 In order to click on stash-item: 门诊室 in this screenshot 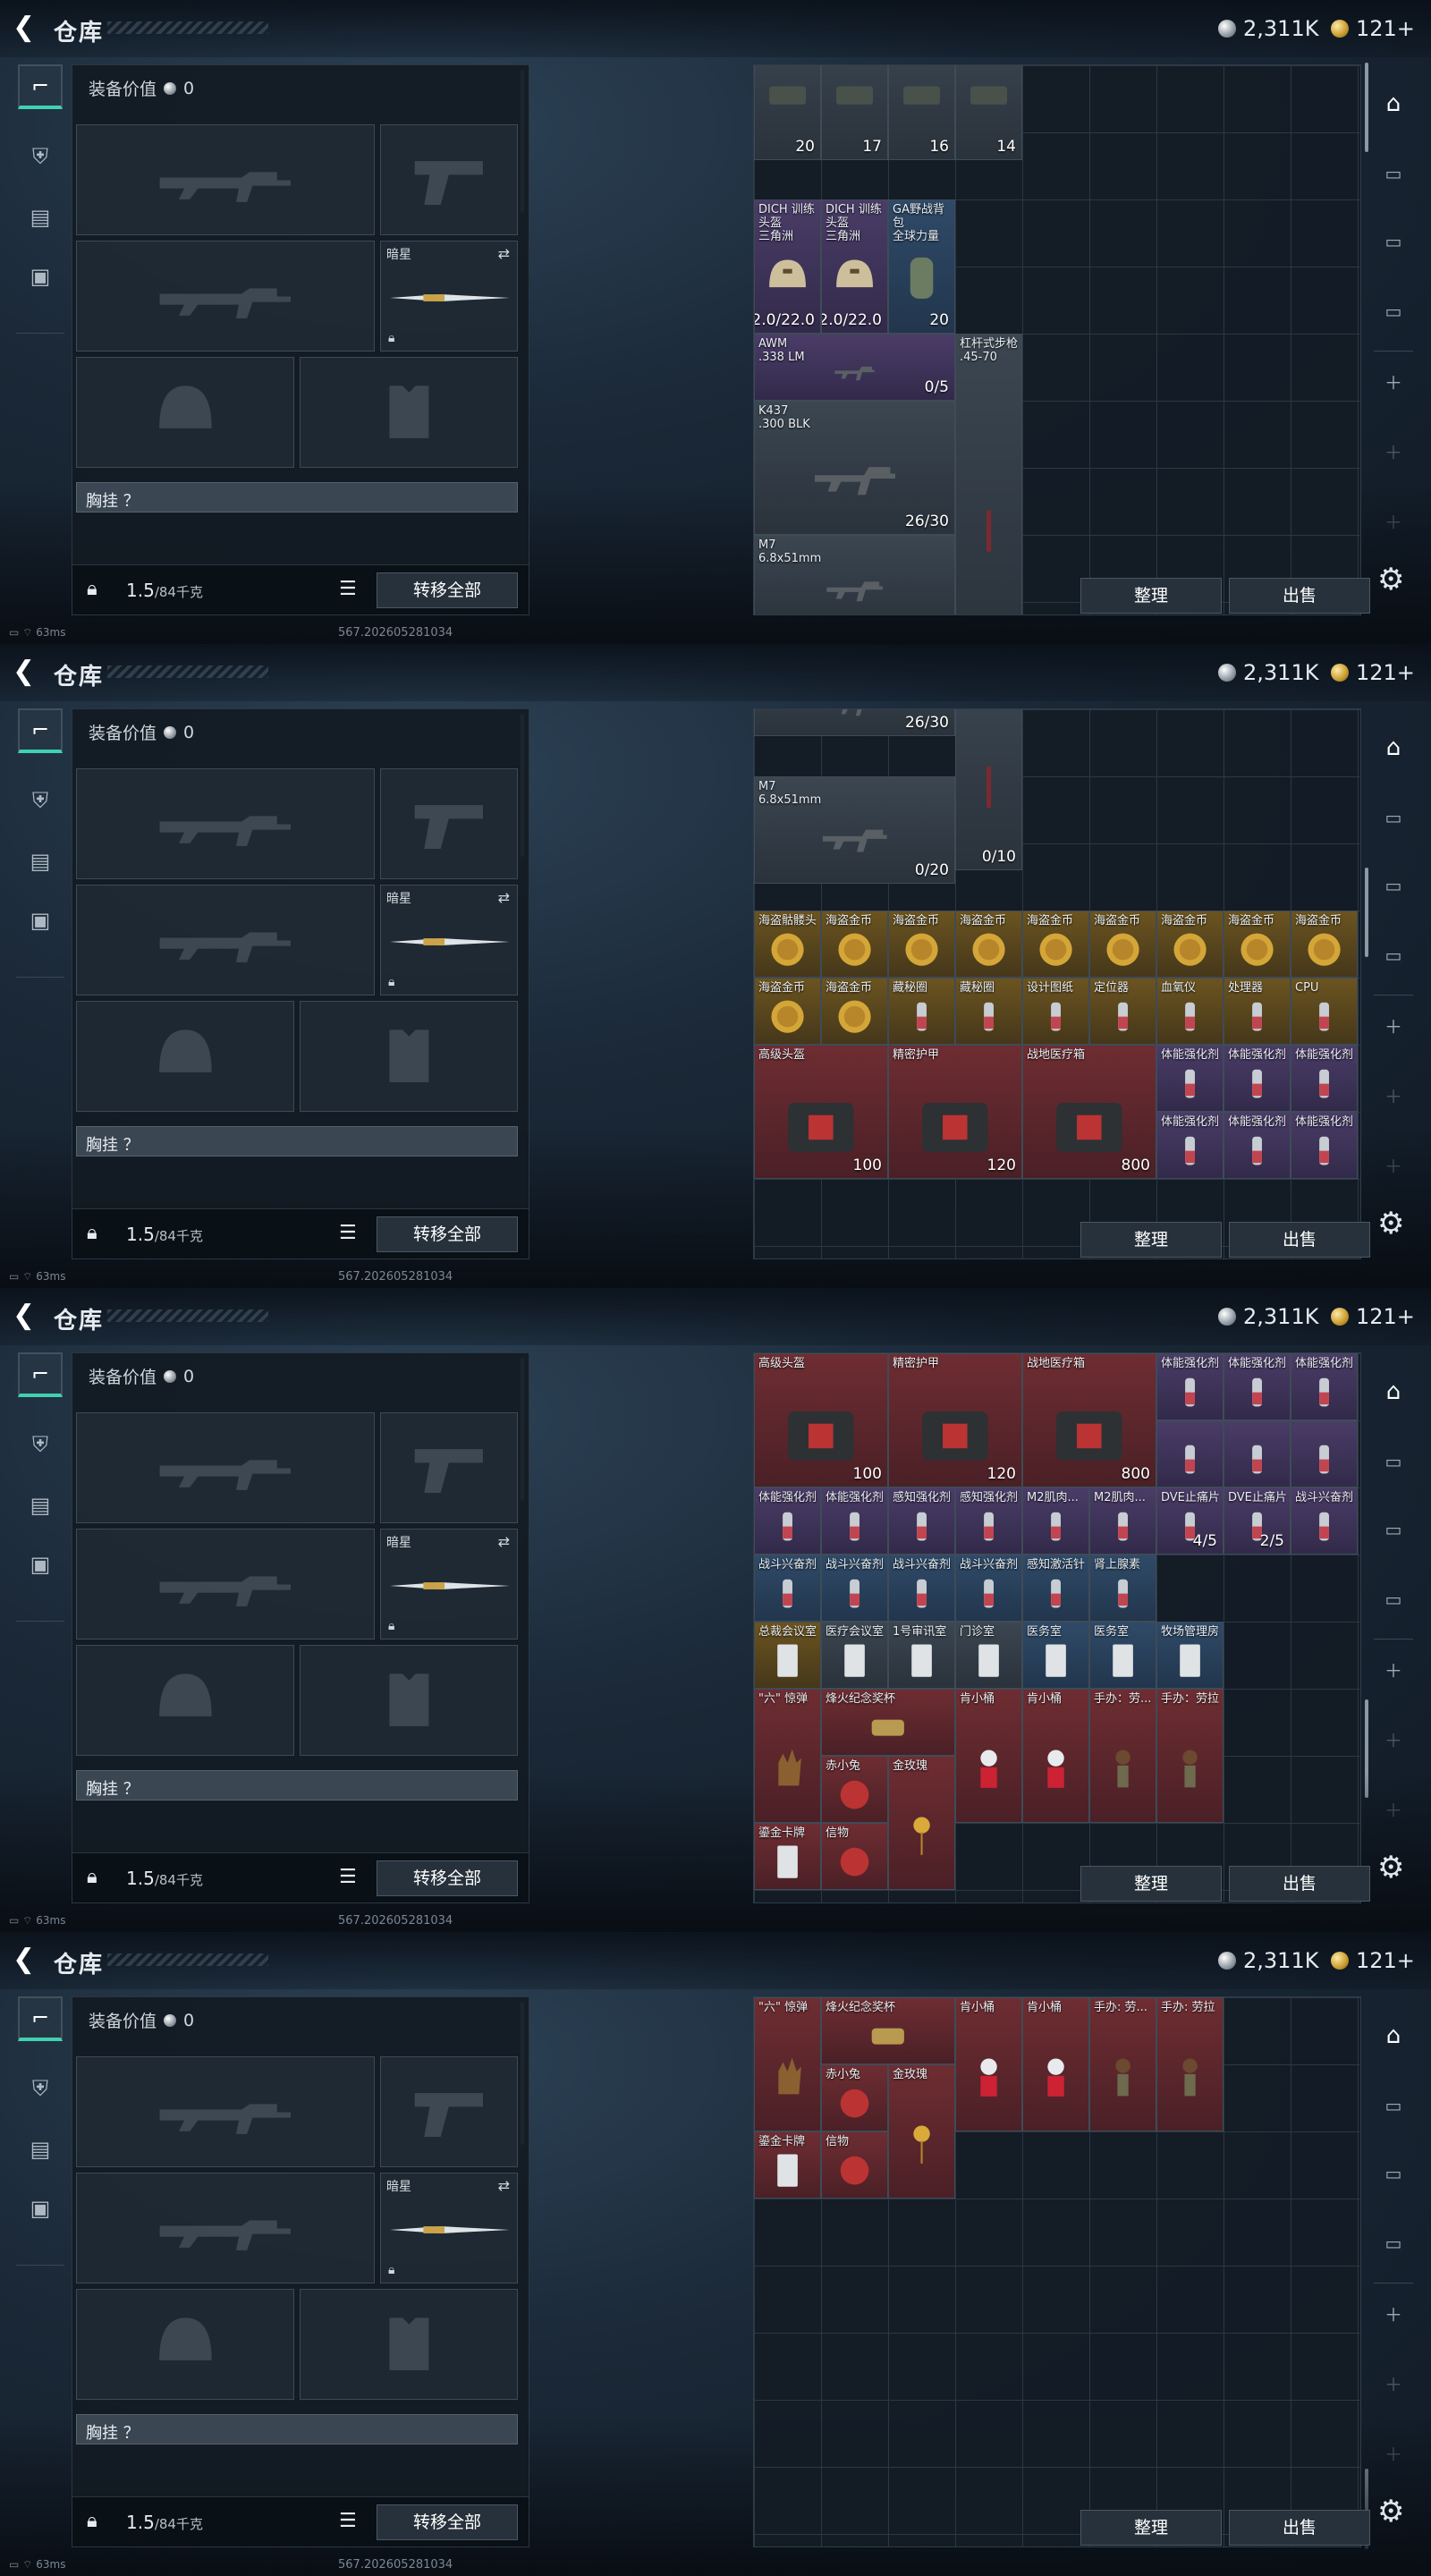, I will do `click(989, 1655)`.